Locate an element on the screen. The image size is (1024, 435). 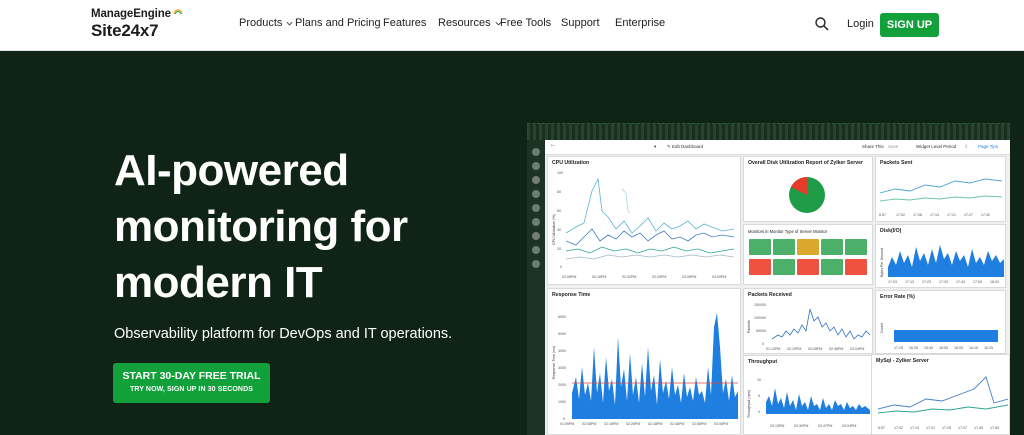
x-tick: 17:55 is located at coordinates (994, 428).